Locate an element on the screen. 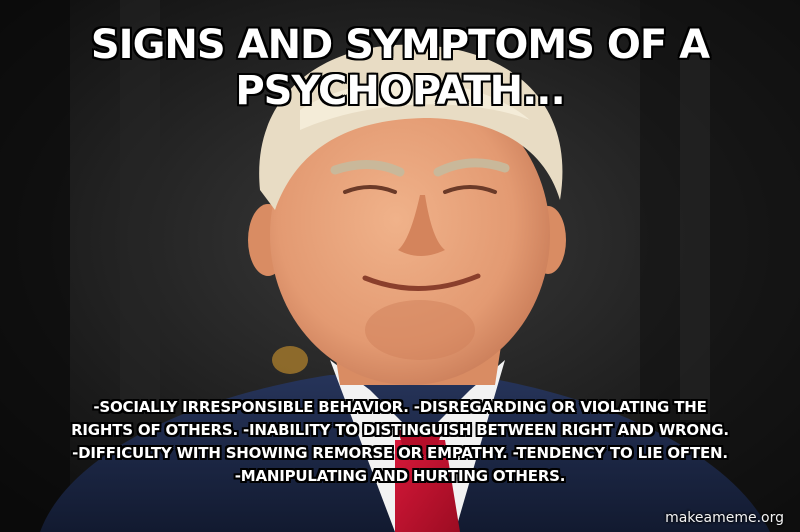  watermark-text: makeameme.org is located at coordinates (724, 518).